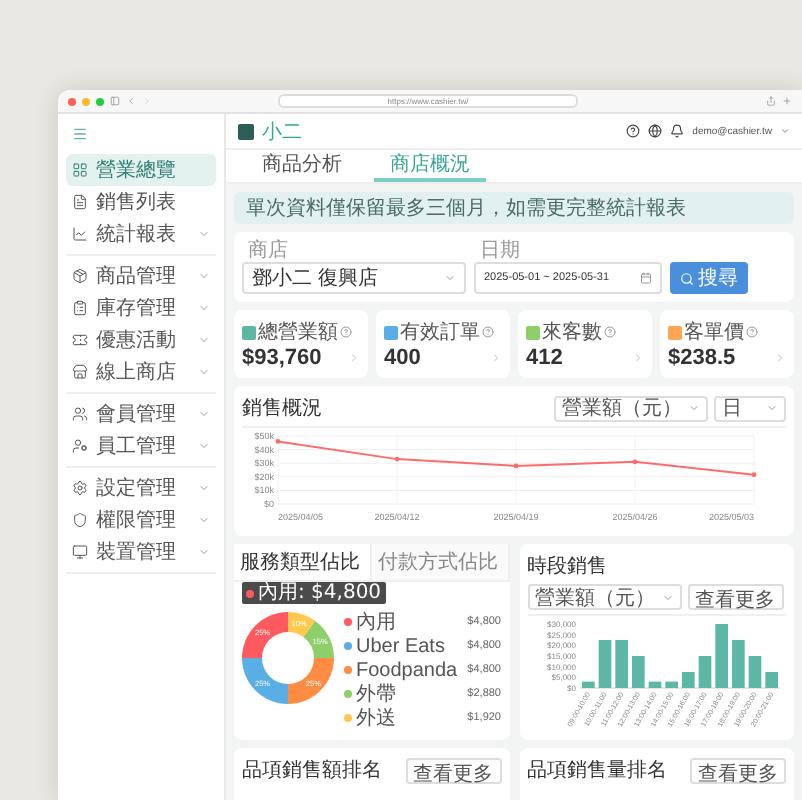  I want to click on new-tab-icon, so click(787, 101).